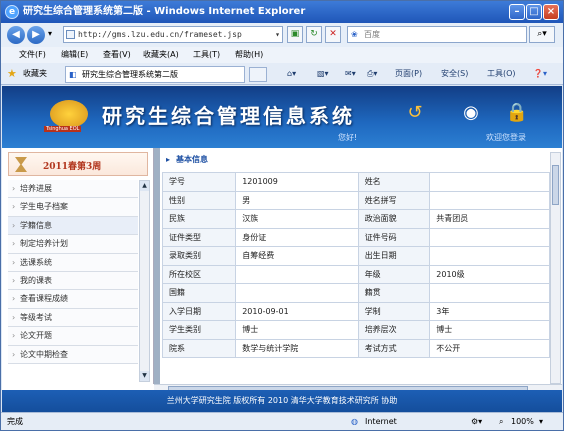  I want to click on status-text: 完成, so click(15, 421).